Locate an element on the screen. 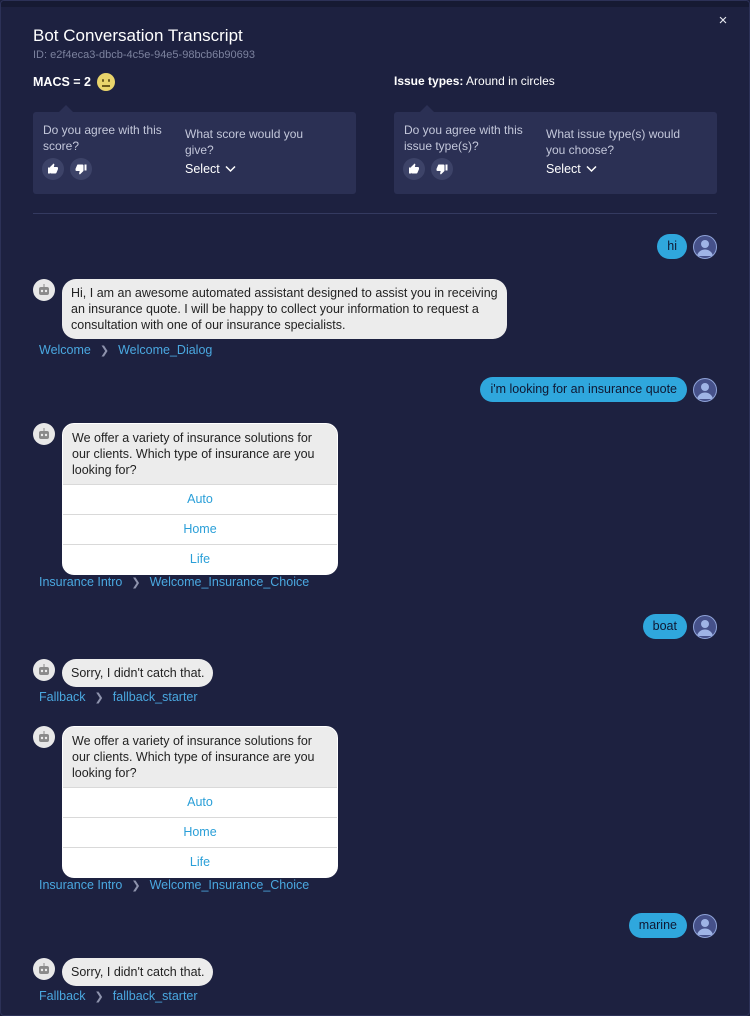 Image resolution: width=750 pixels, height=1016 pixels. issue-thumbs is located at coordinates (428, 169).